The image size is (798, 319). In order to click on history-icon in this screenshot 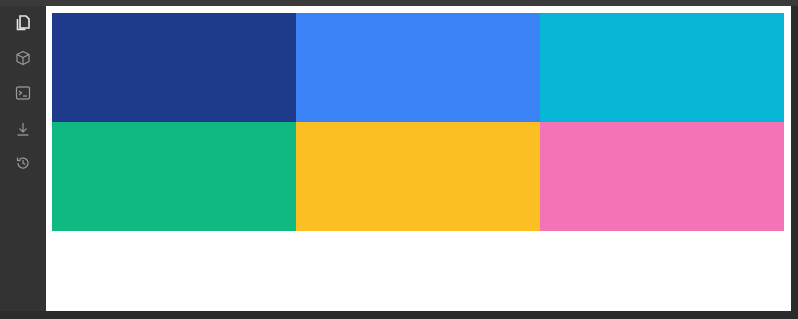, I will do `click(22, 163)`.